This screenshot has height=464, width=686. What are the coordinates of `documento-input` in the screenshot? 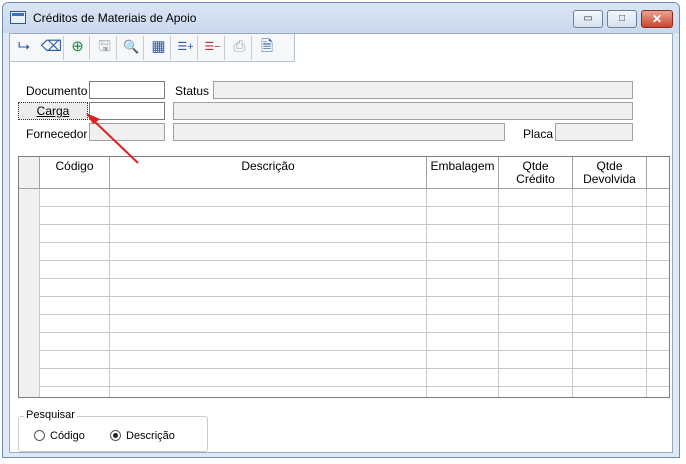 It's located at (127, 90).